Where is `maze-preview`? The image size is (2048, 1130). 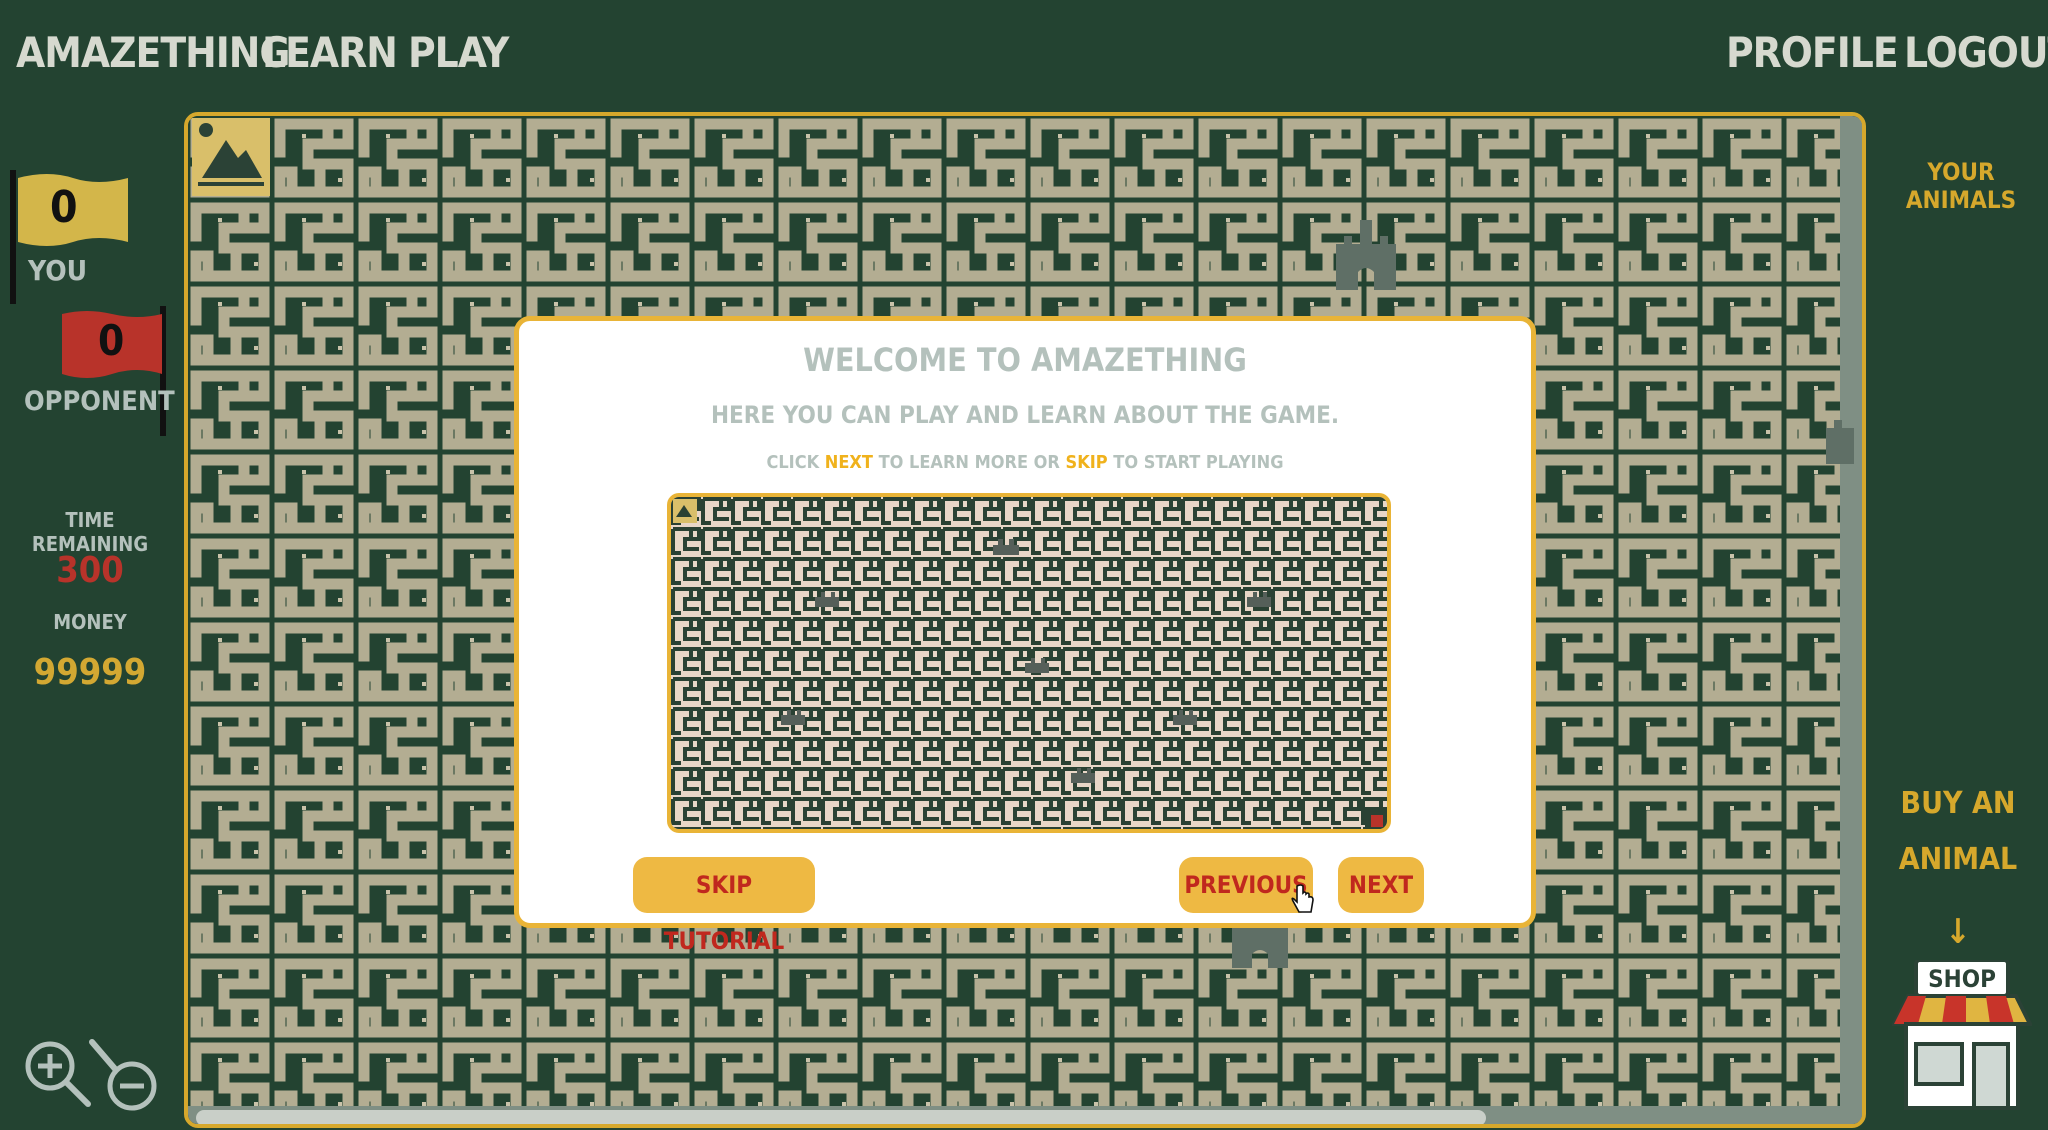 maze-preview is located at coordinates (1029, 663).